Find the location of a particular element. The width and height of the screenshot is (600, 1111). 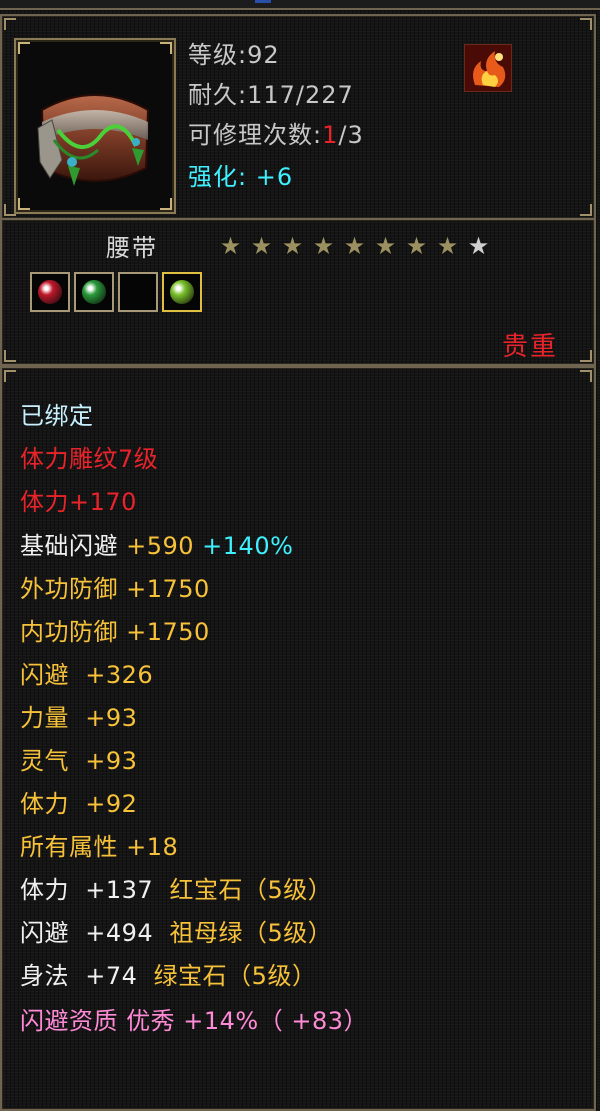

level-value: 92 is located at coordinates (263, 55).